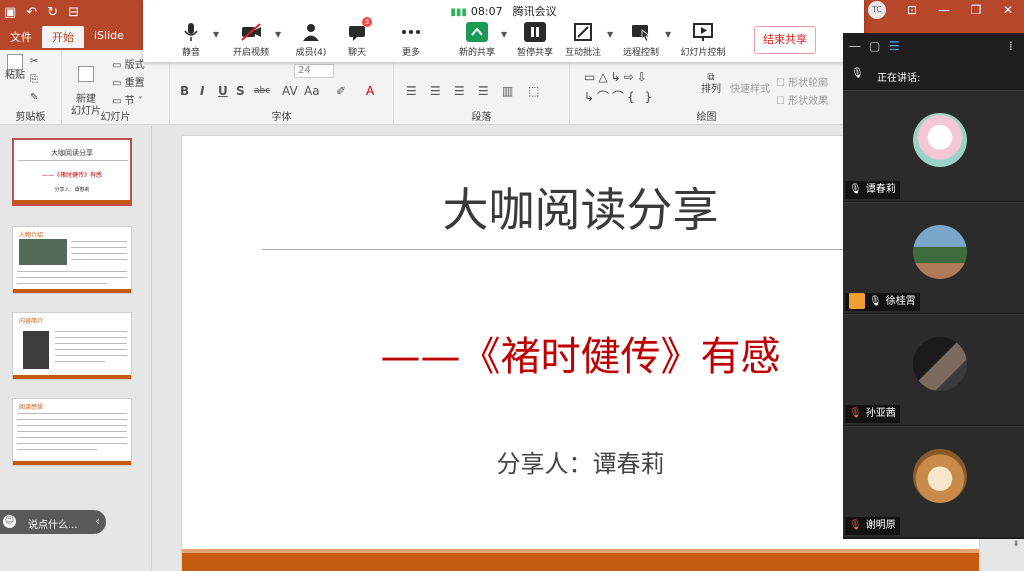 The image size is (1024, 571). What do you see at coordinates (785, 40) in the screenshot?
I see `end-share-button: 结束共享` at bounding box center [785, 40].